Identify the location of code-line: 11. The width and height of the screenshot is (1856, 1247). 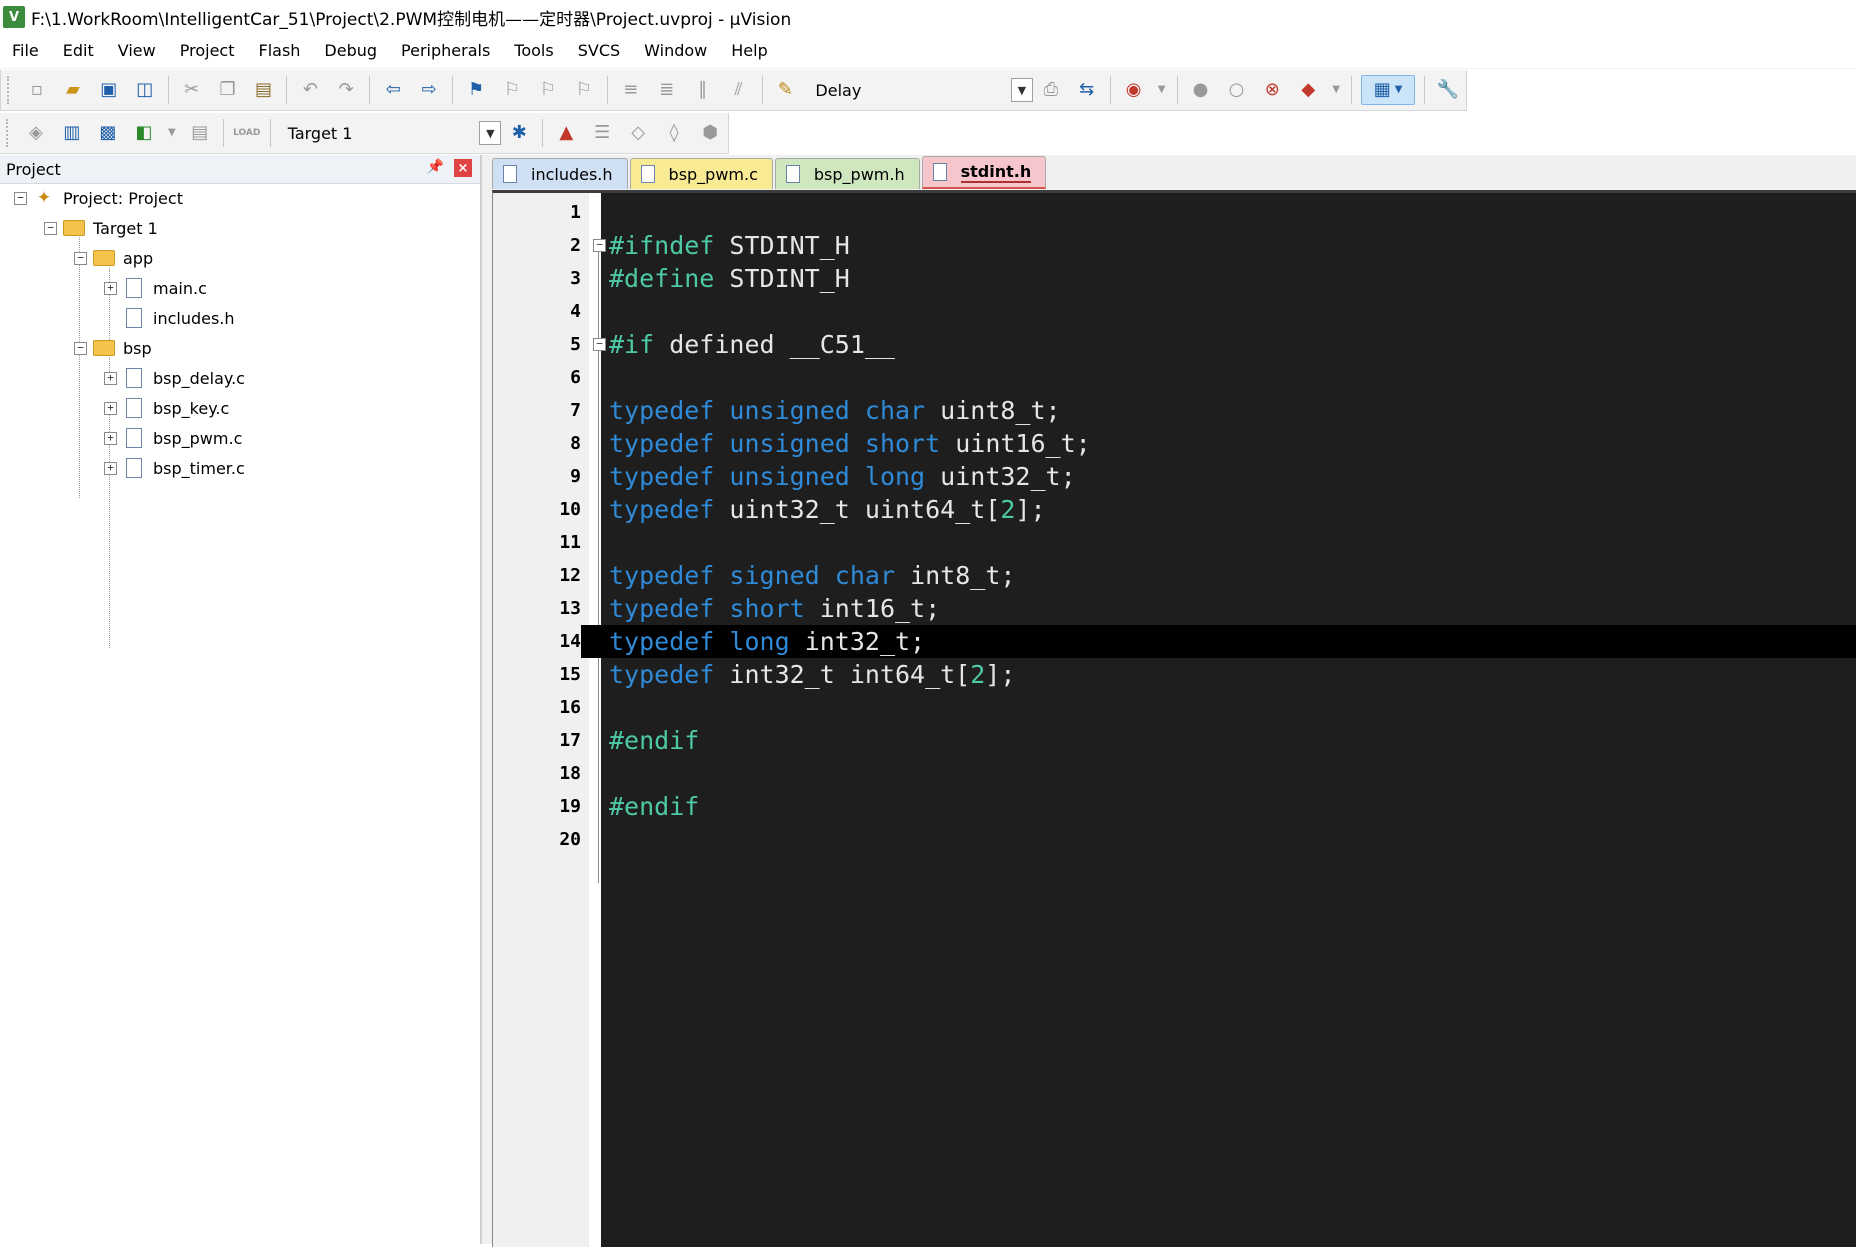
(1174, 542).